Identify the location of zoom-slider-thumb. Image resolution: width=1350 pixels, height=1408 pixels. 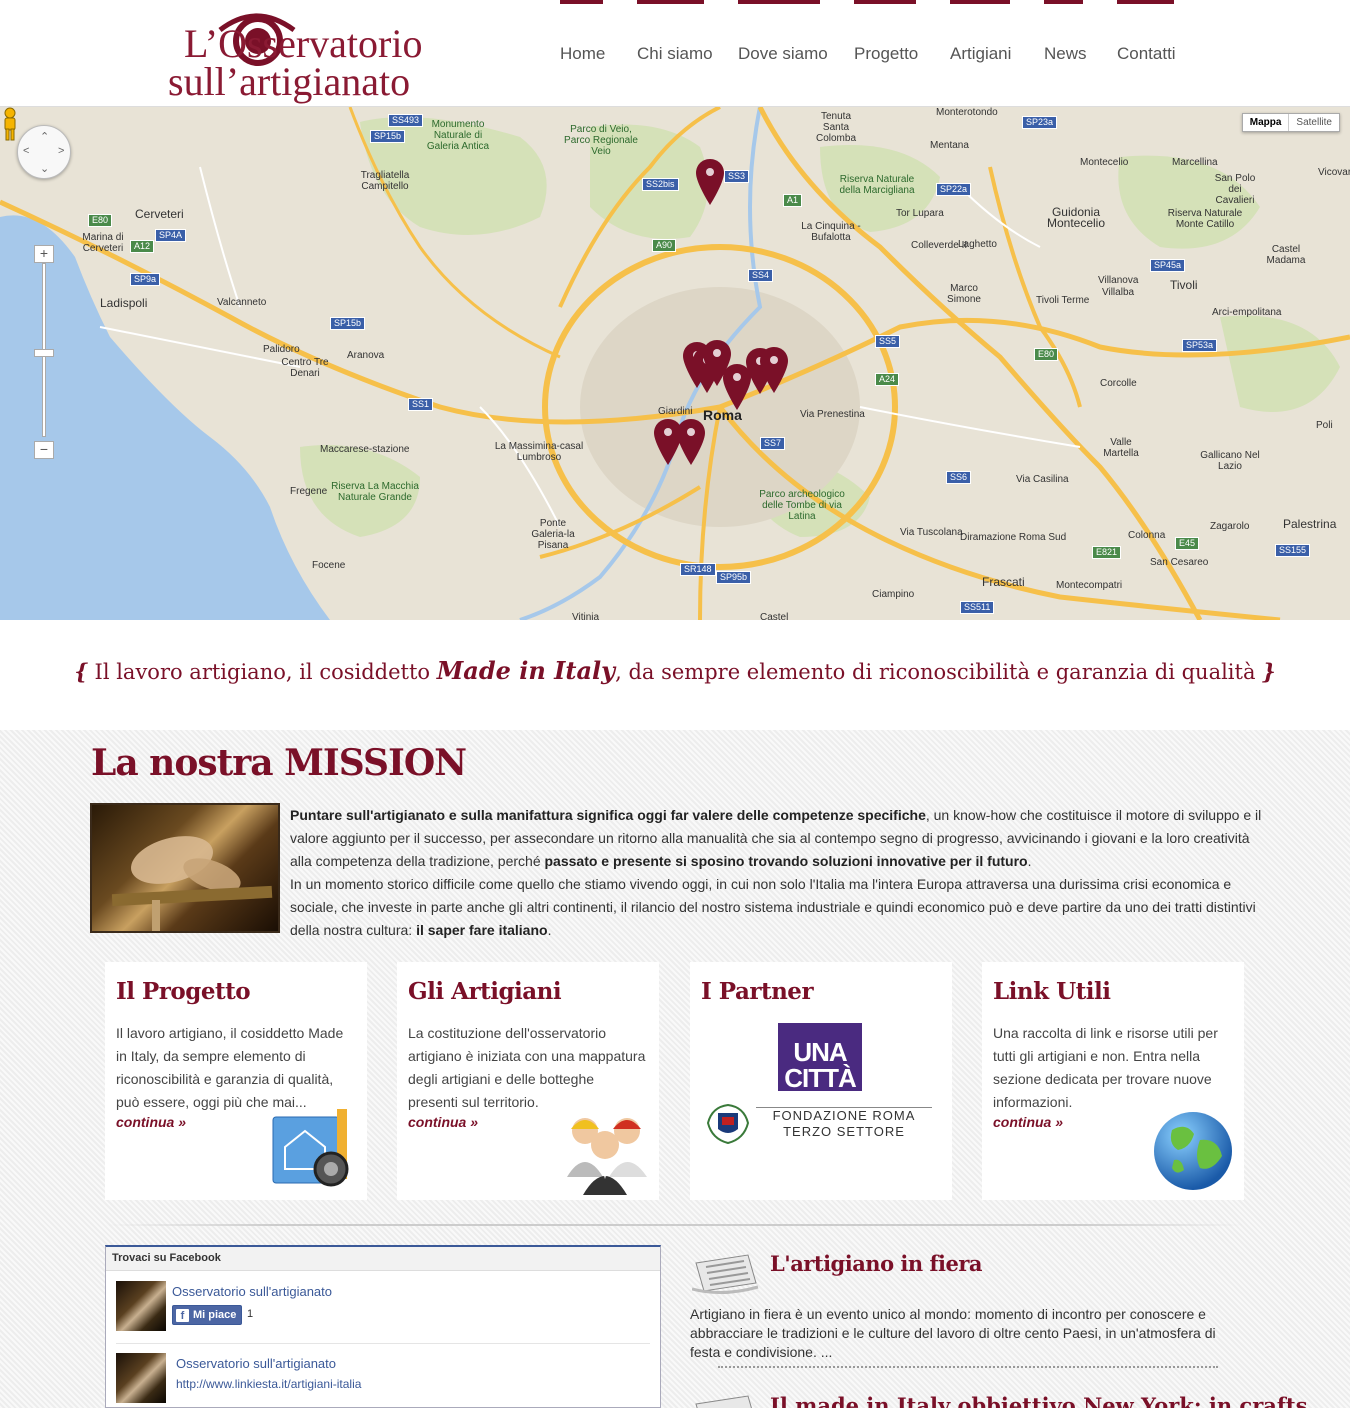
(44, 353).